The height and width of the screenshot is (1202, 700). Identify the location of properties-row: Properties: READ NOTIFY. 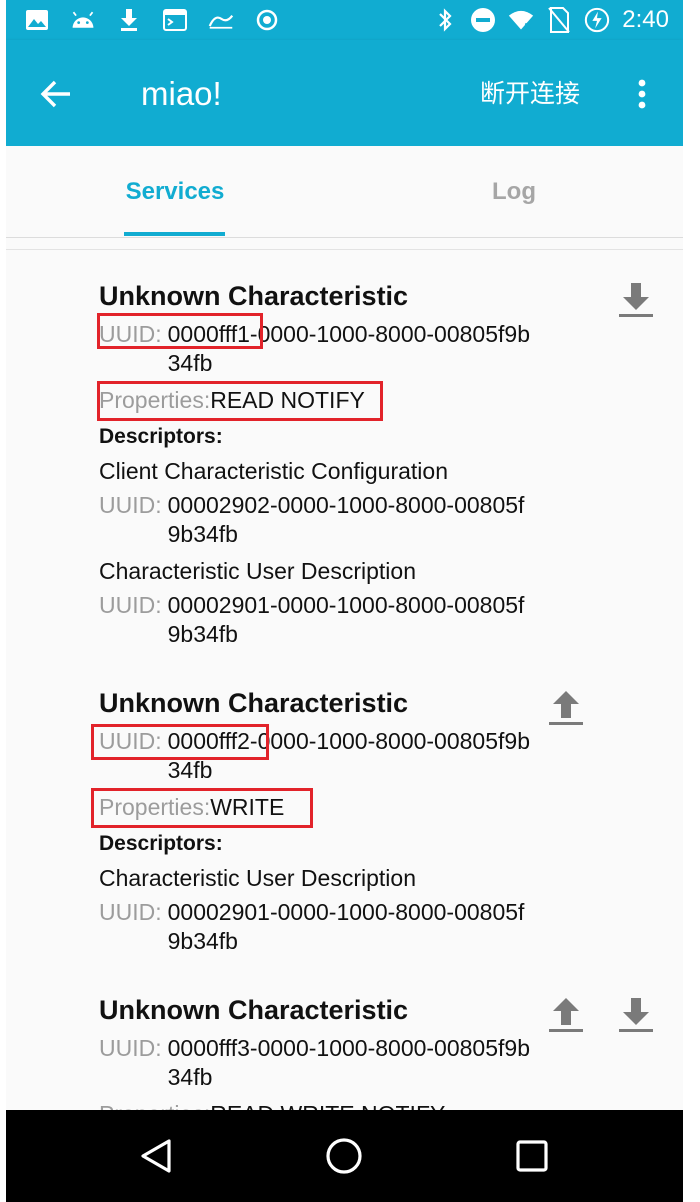
(379, 400).